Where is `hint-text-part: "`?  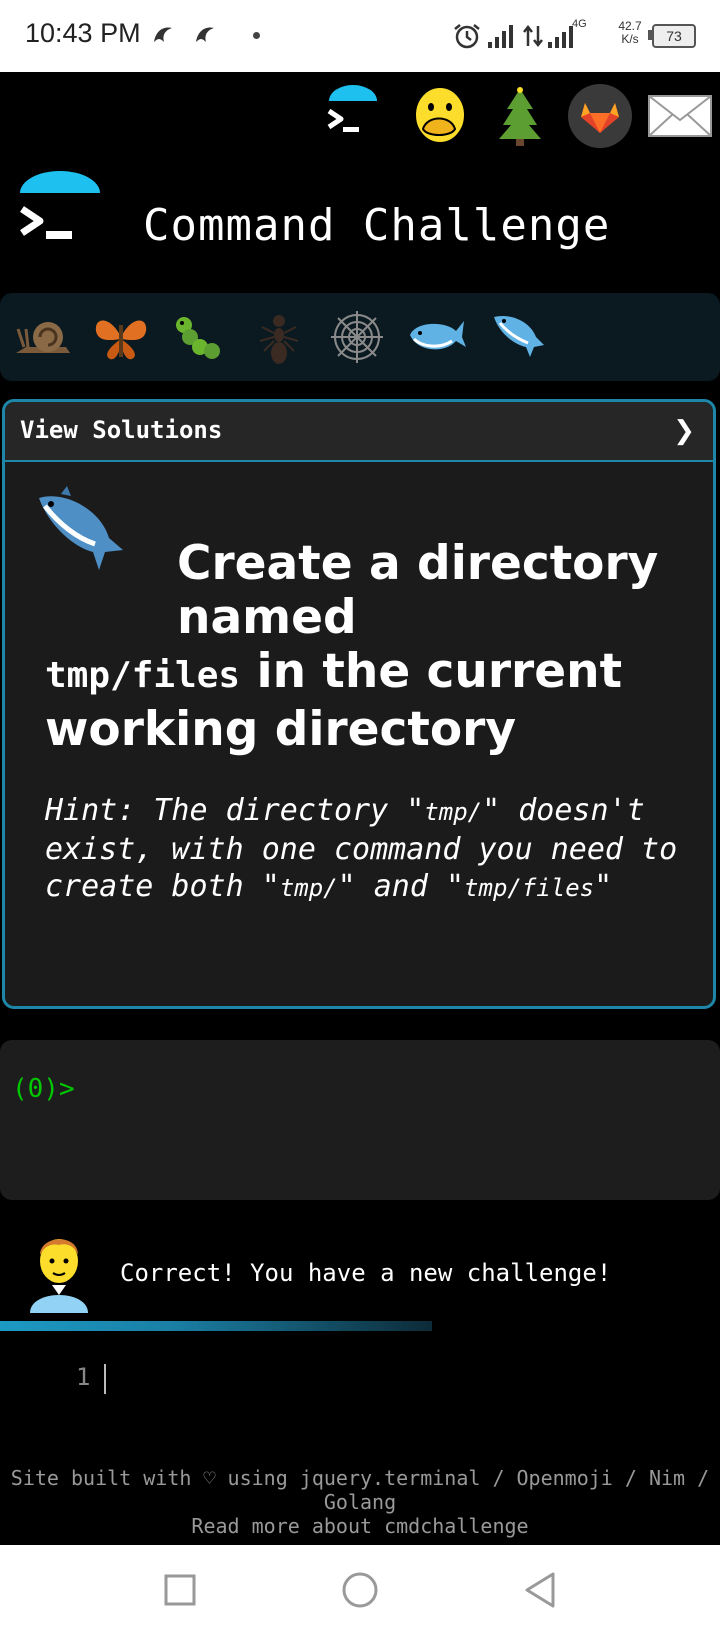 hint-text-part: " is located at coordinates (603, 886).